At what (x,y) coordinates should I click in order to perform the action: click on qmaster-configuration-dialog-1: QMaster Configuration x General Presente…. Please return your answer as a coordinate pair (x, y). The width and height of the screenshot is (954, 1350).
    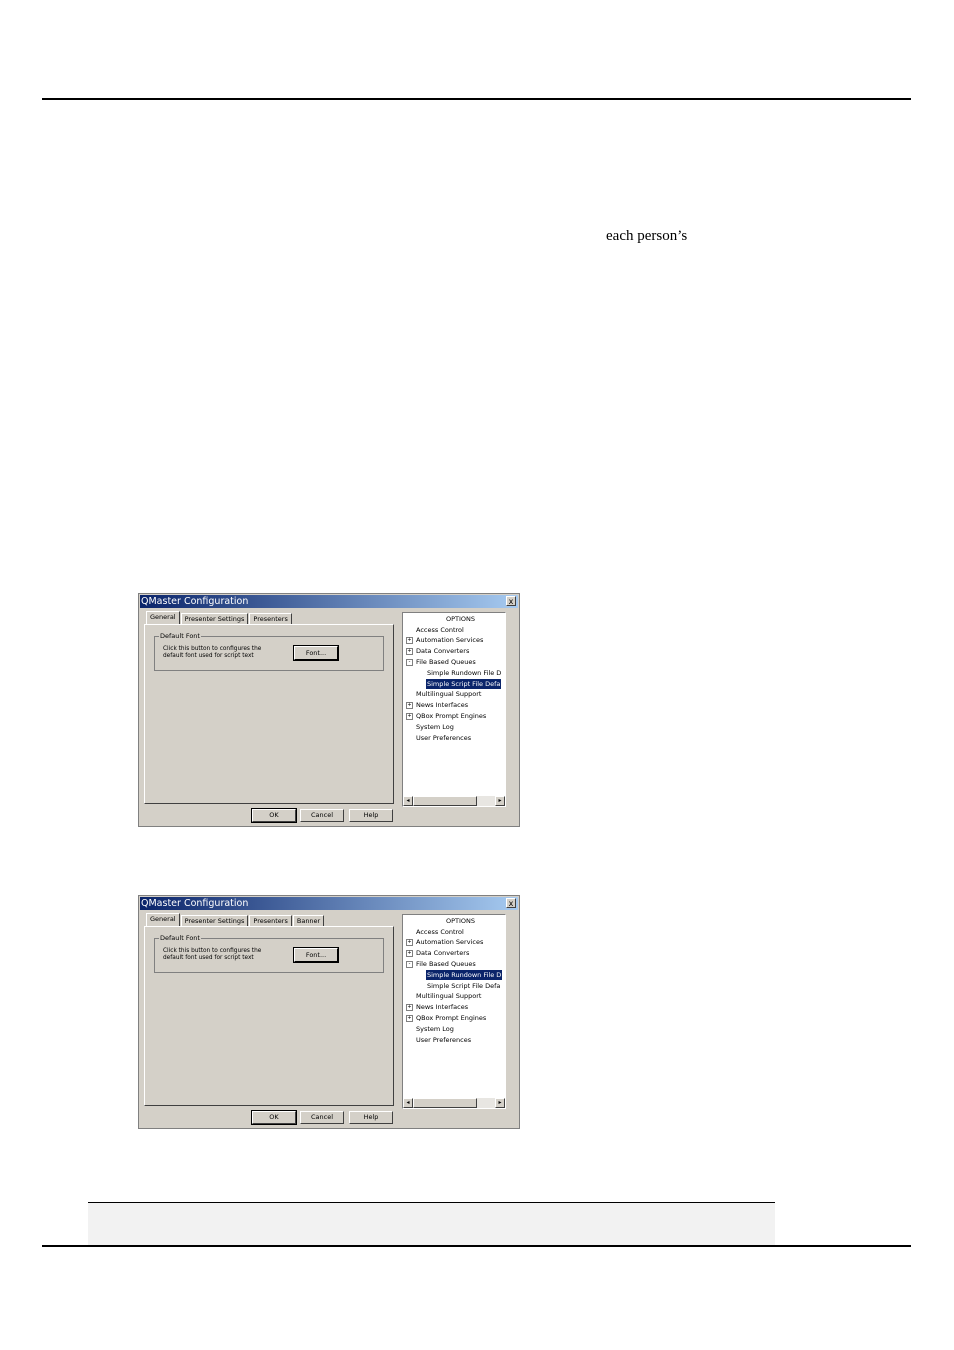
    Looking at the image, I should click on (329, 710).